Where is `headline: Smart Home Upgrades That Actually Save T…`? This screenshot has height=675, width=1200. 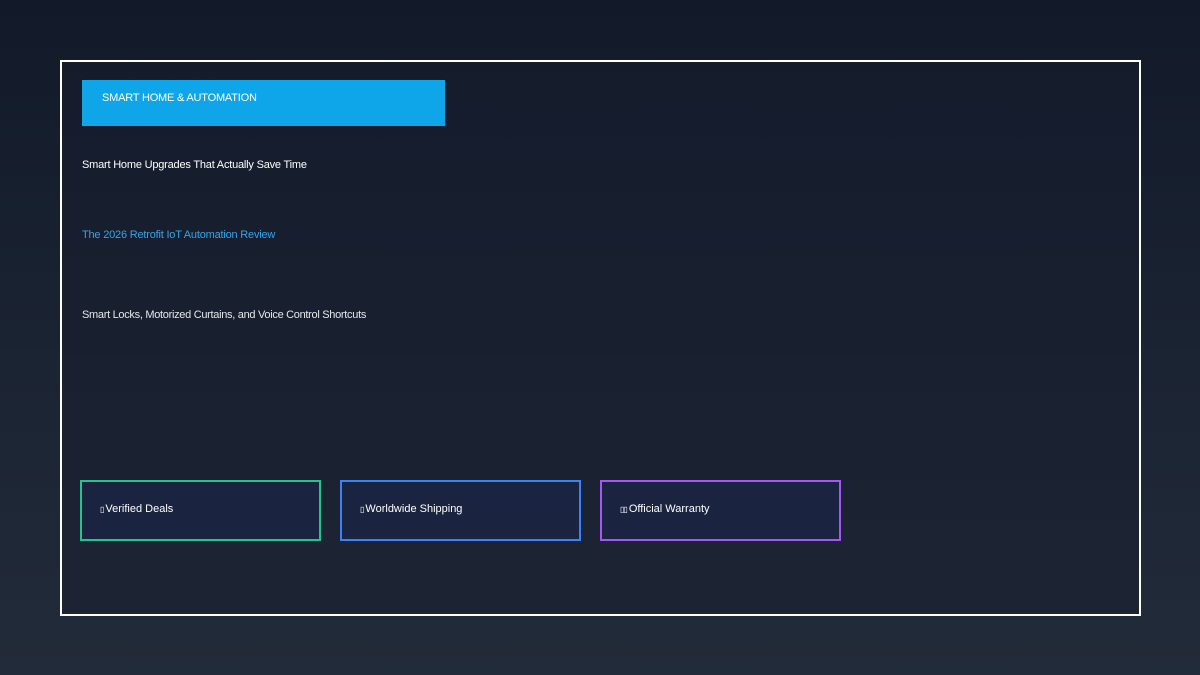
headline: Smart Home Upgrades That Actually Save T… is located at coordinates (194, 165).